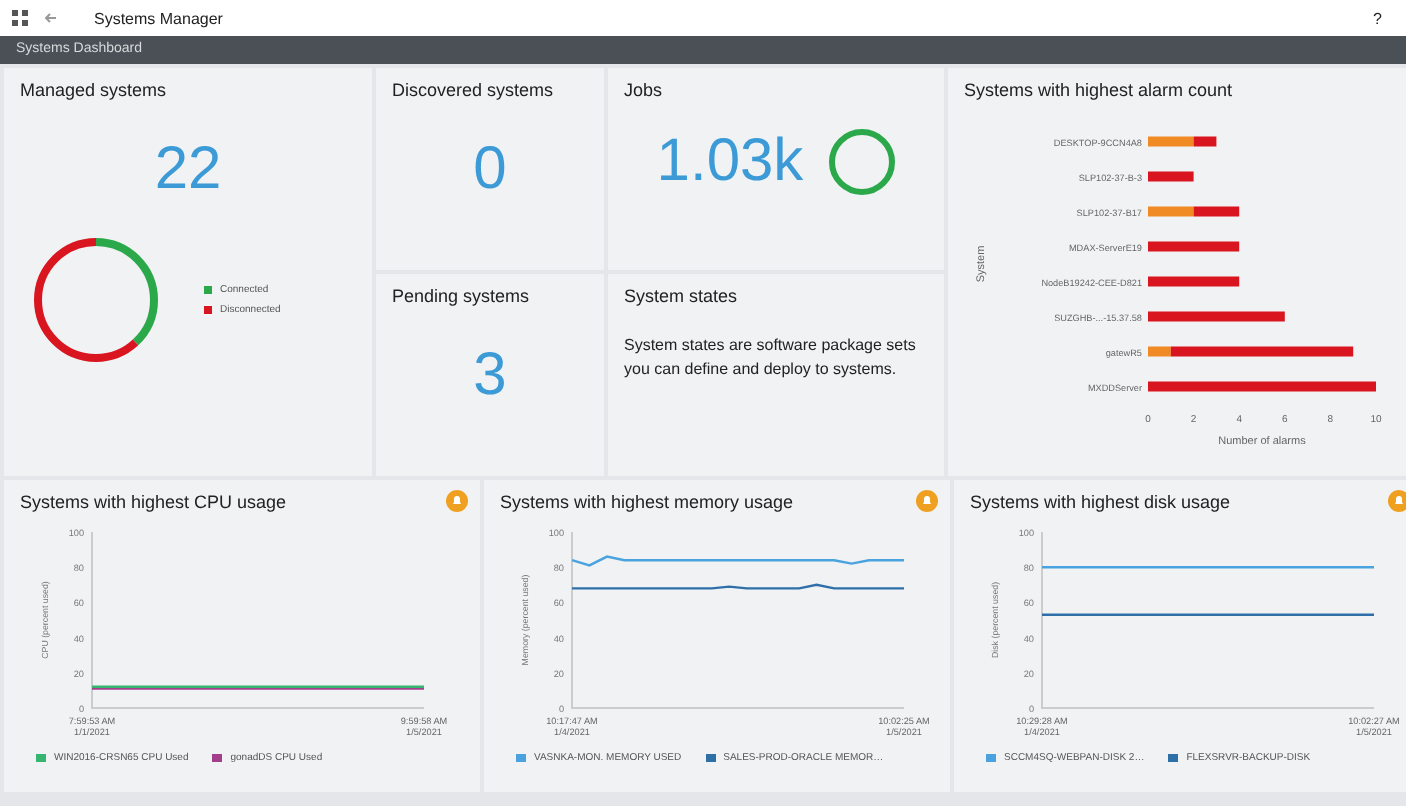 The width and height of the screenshot is (1406, 806). Describe the element at coordinates (462, 296) in the screenshot. I see `card-title: Pending systems` at that location.